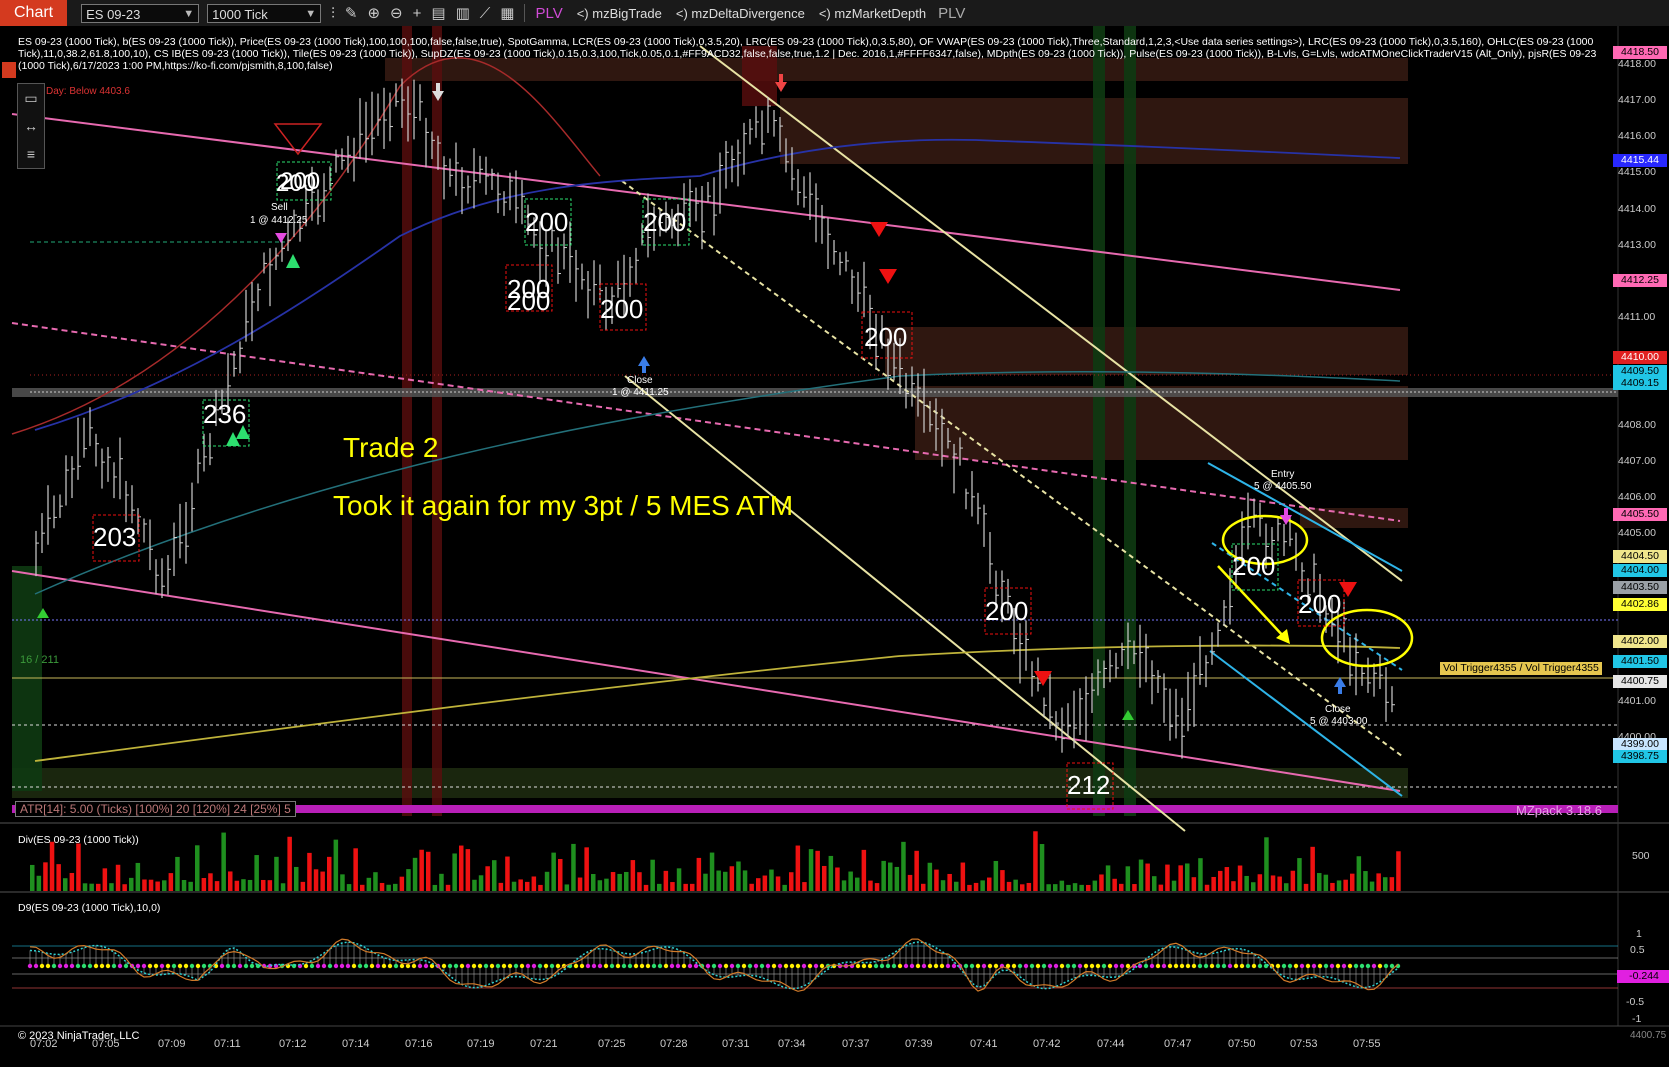  Describe the element at coordinates (740, 13) in the screenshot. I see `mzdeltadivergence-button: <) mzDeltaDivergence` at that location.